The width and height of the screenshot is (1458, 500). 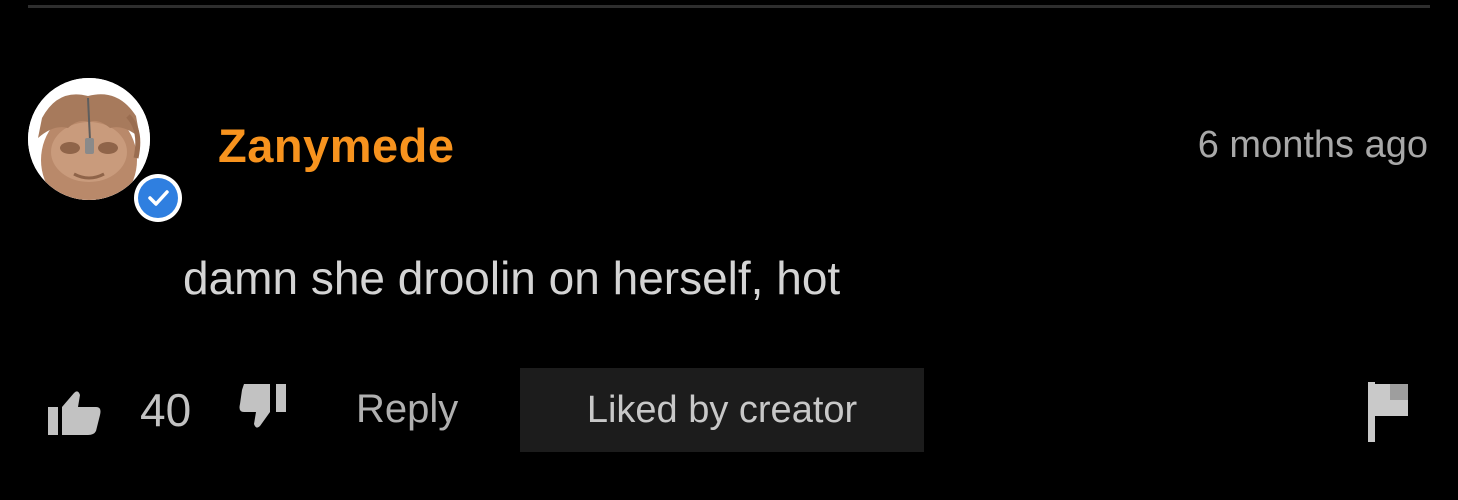 I want to click on check-icon, so click(x=158, y=198).